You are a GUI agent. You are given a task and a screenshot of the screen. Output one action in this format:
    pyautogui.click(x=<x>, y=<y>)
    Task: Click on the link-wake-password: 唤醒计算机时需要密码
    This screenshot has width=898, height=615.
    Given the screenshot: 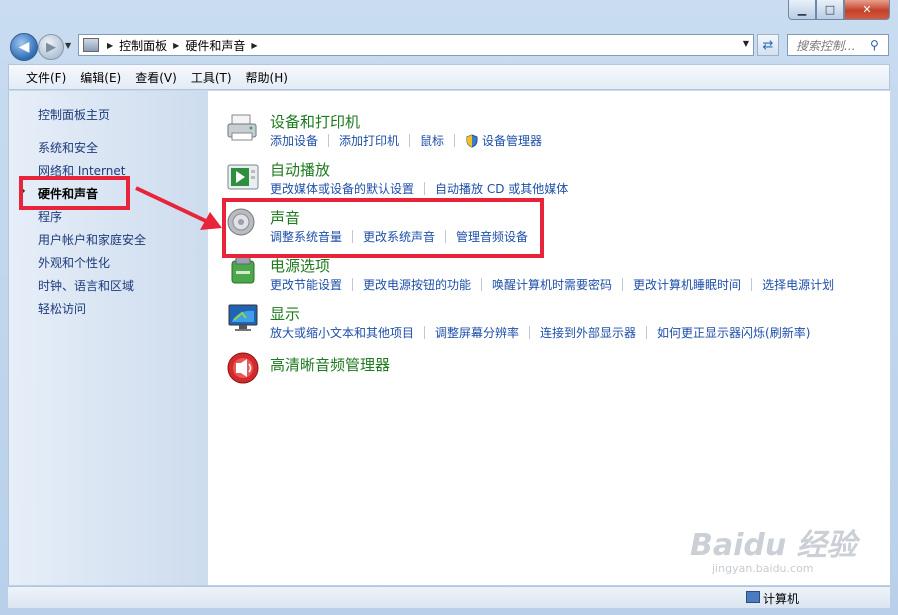 What is the action you would take?
    pyautogui.click(x=552, y=284)
    